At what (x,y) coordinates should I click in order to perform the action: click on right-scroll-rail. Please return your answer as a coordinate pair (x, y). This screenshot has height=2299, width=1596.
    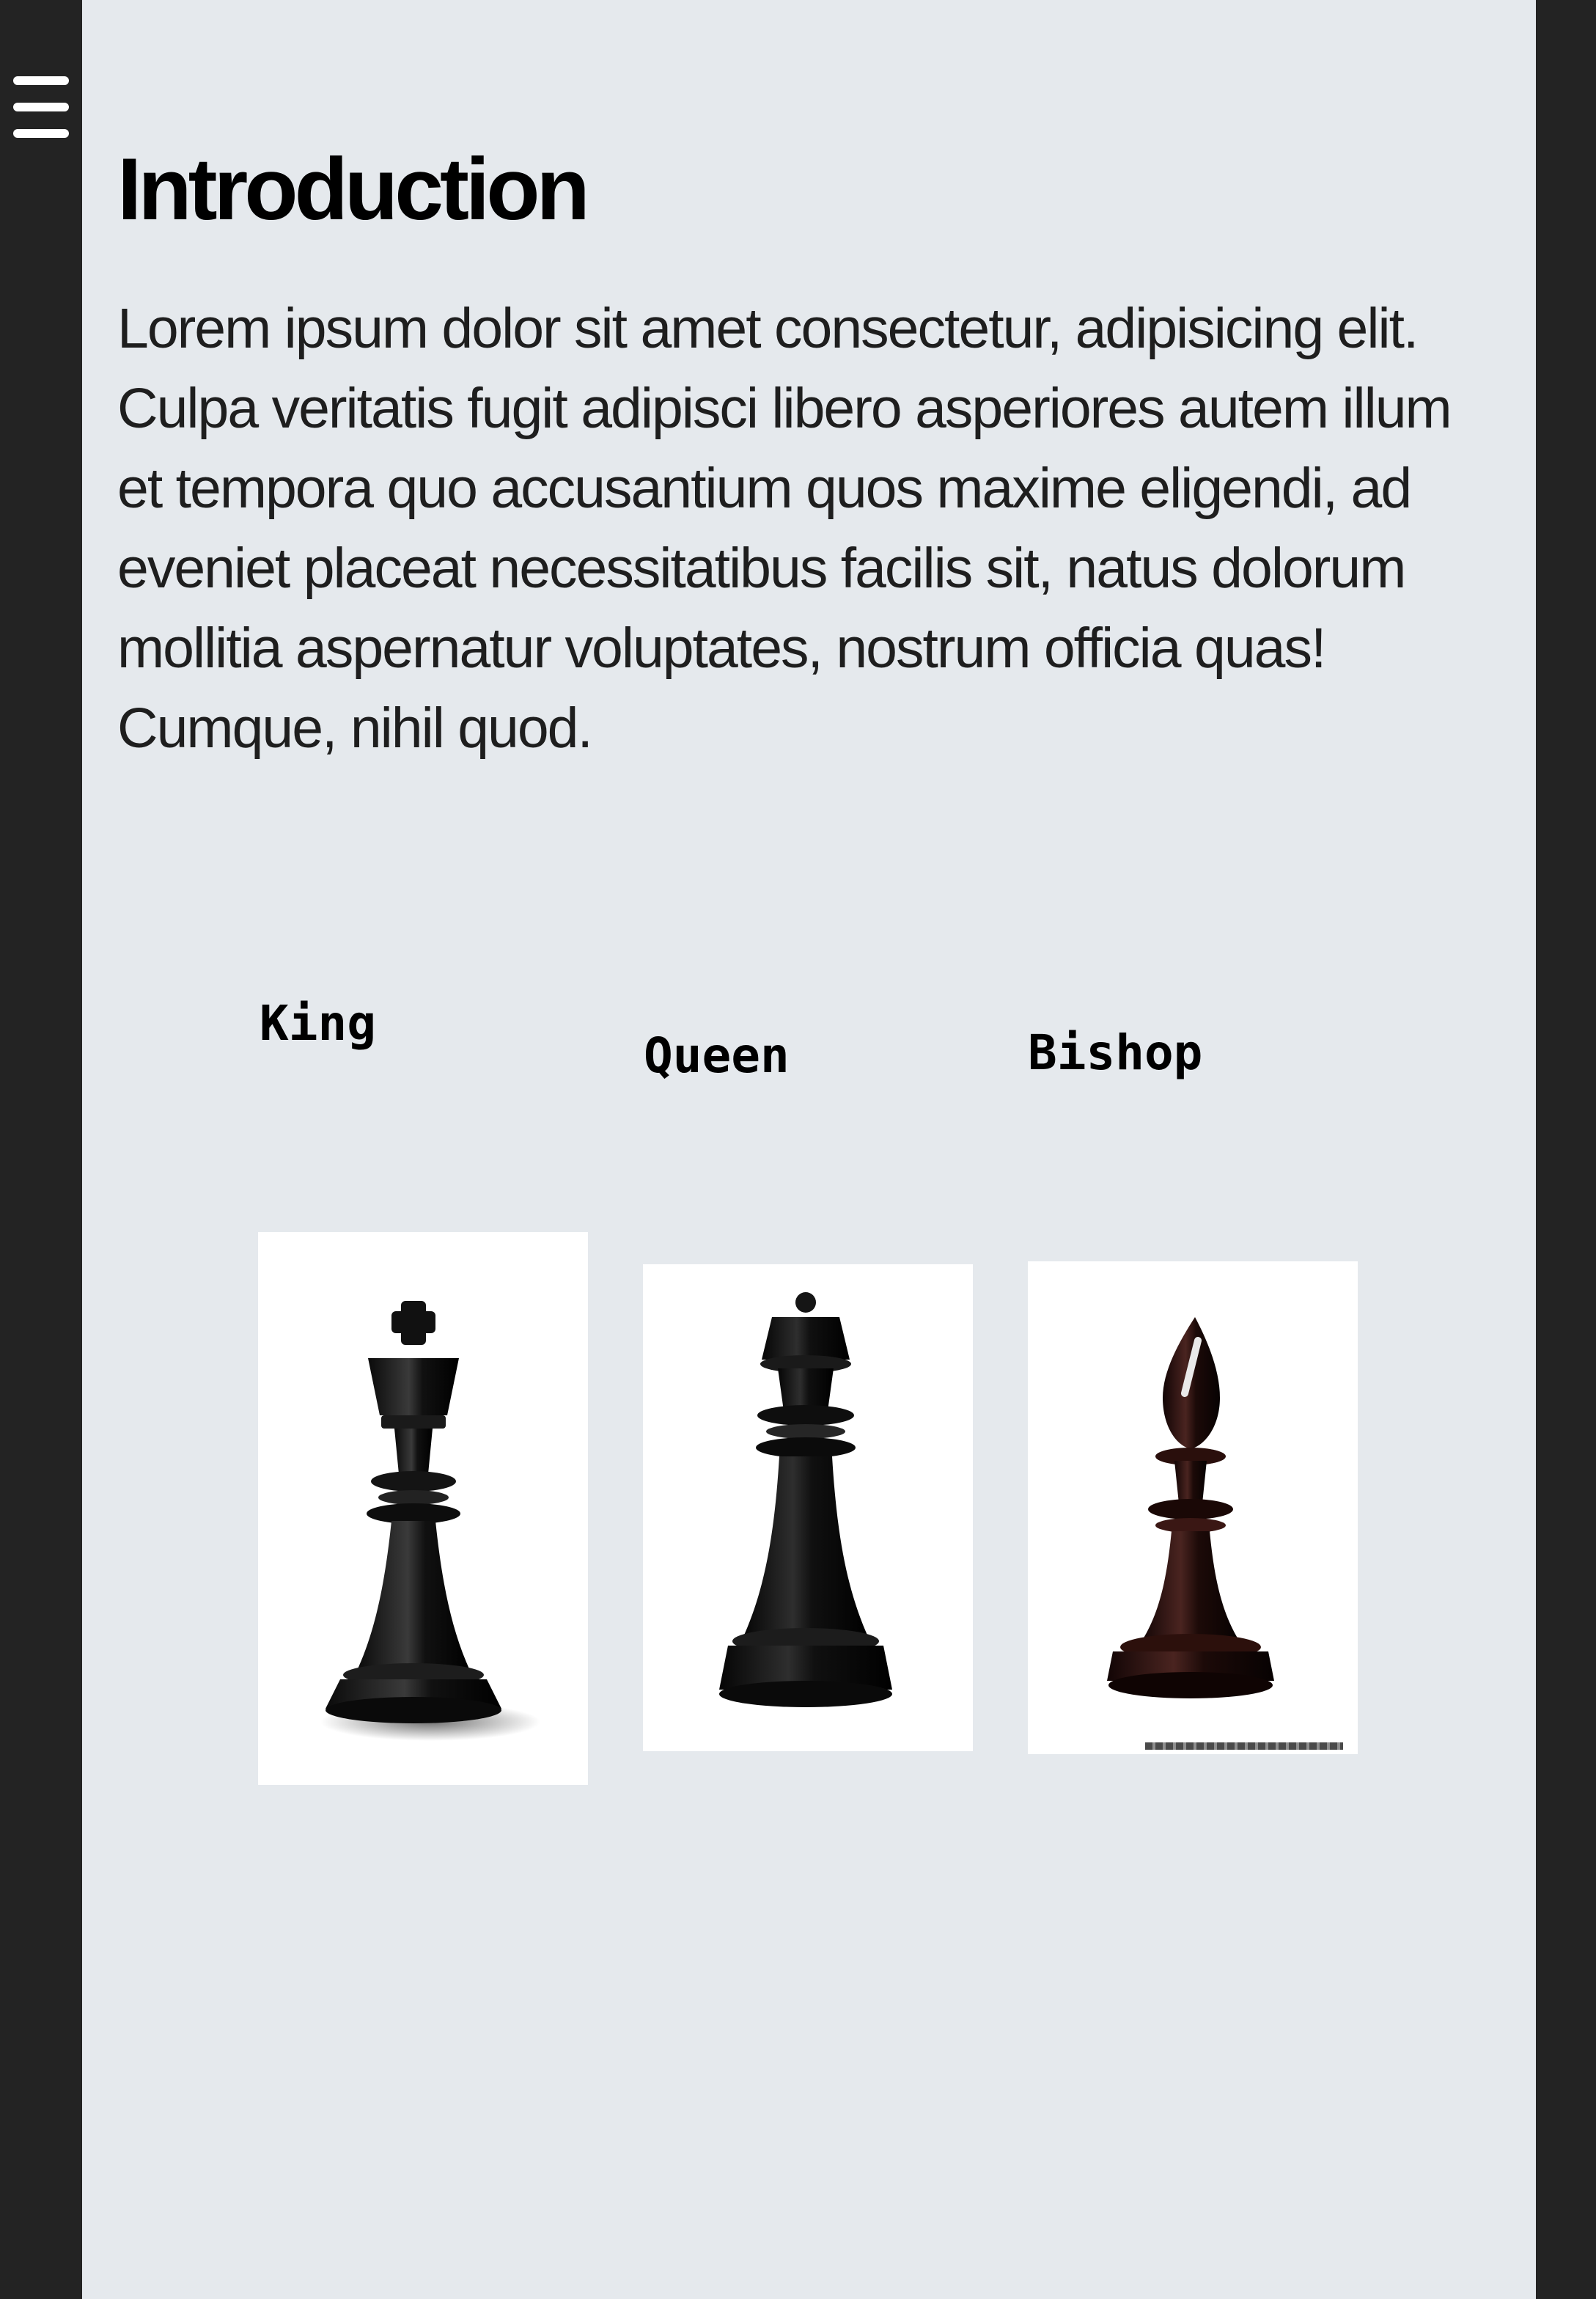
    Looking at the image, I should click on (1566, 1149).